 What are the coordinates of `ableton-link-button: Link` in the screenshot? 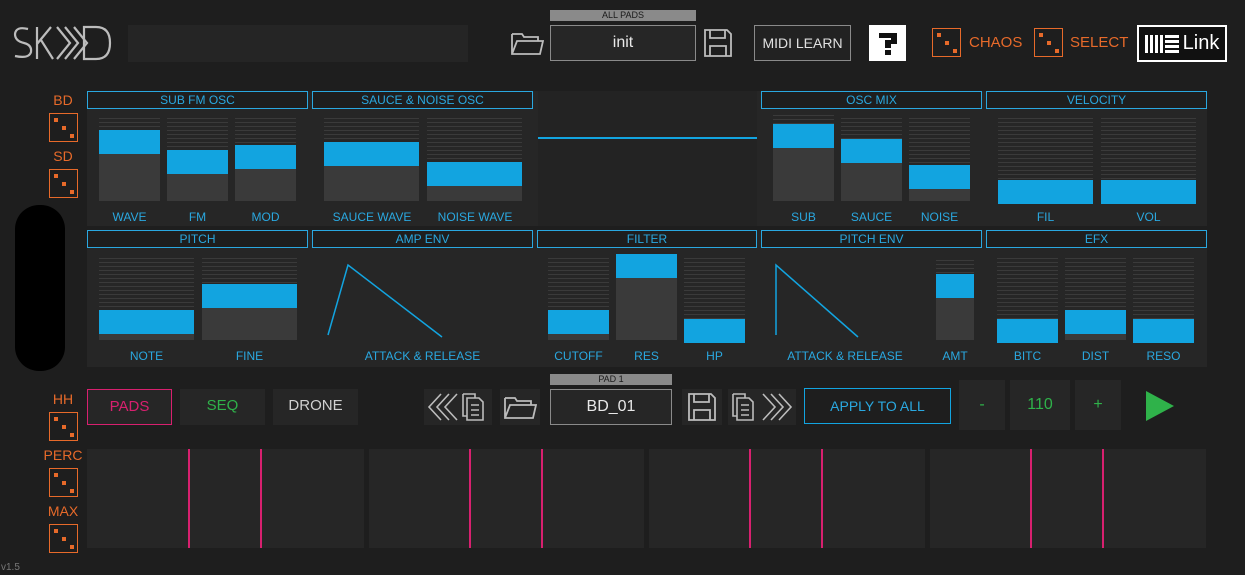 It's located at (1182, 43).